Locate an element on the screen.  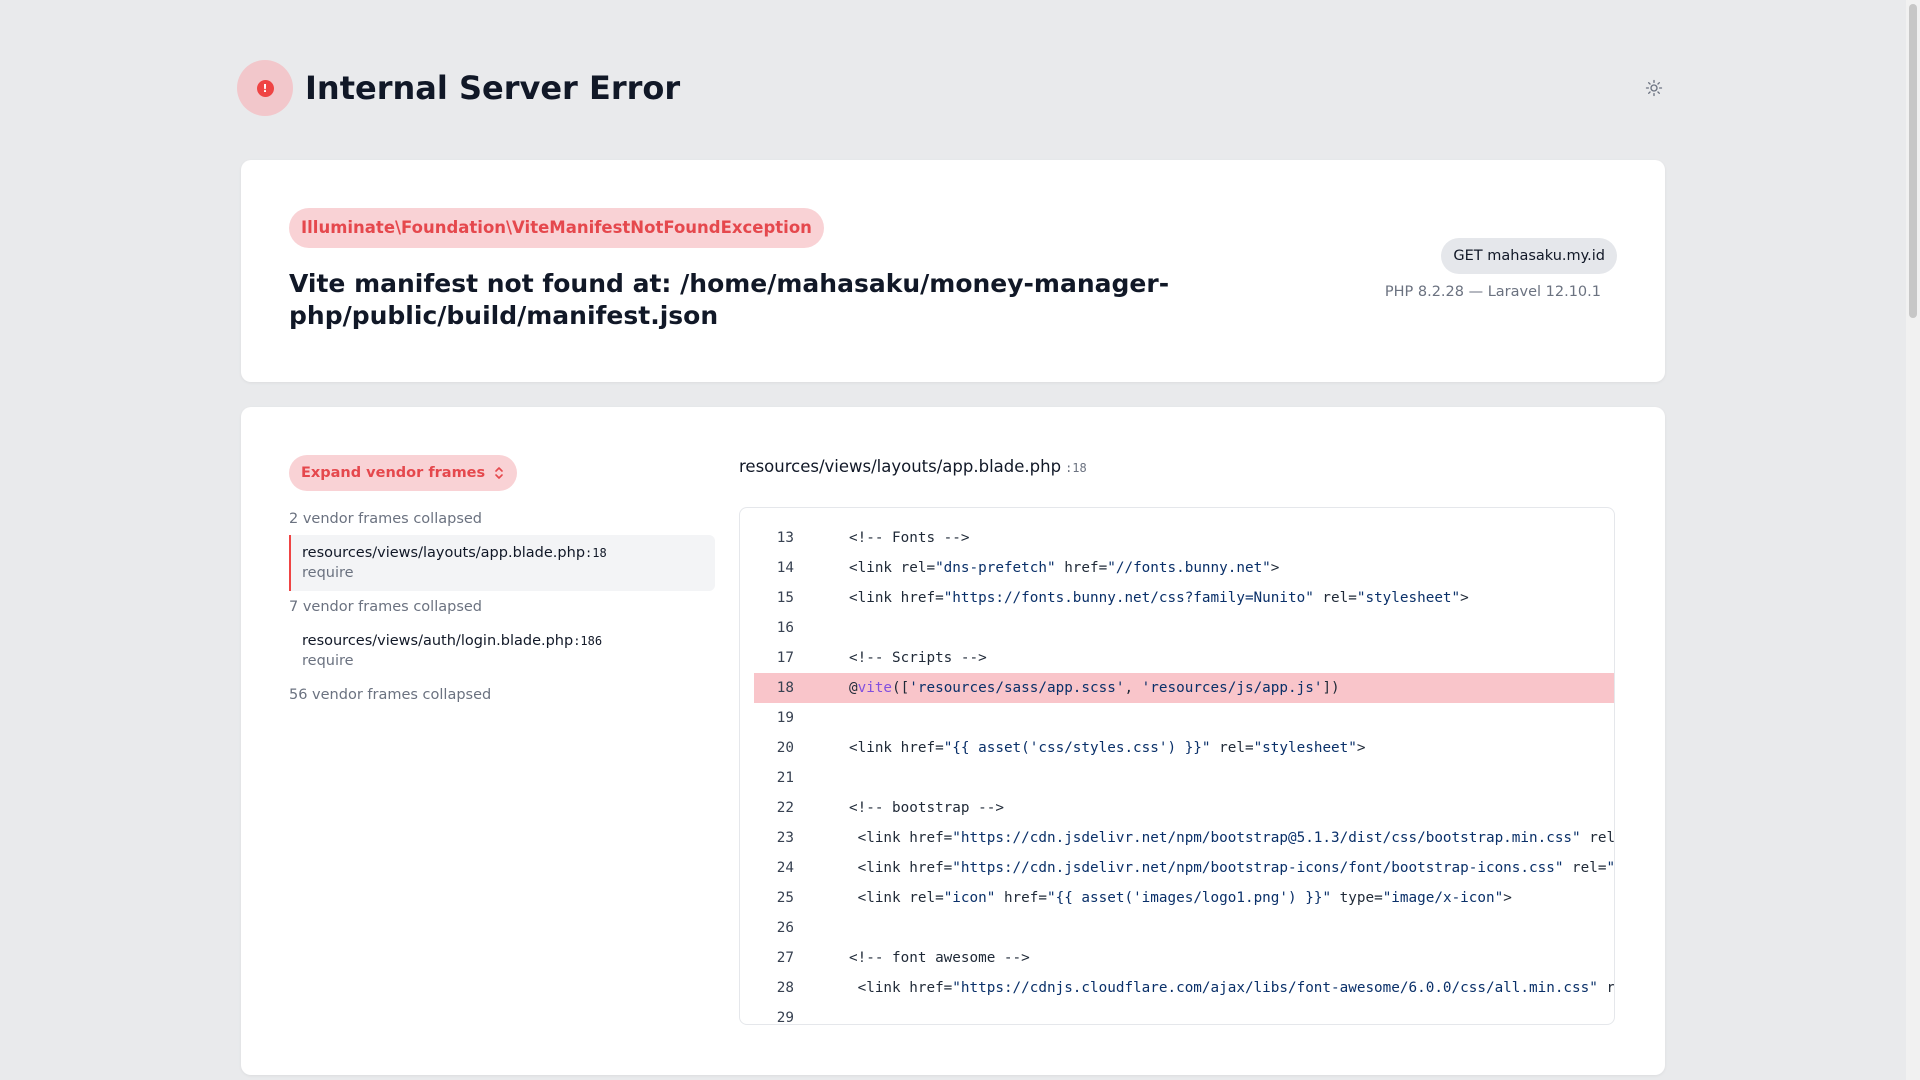
code-line: 22 <!-- bootstrap --> is located at coordinates (1184, 808).